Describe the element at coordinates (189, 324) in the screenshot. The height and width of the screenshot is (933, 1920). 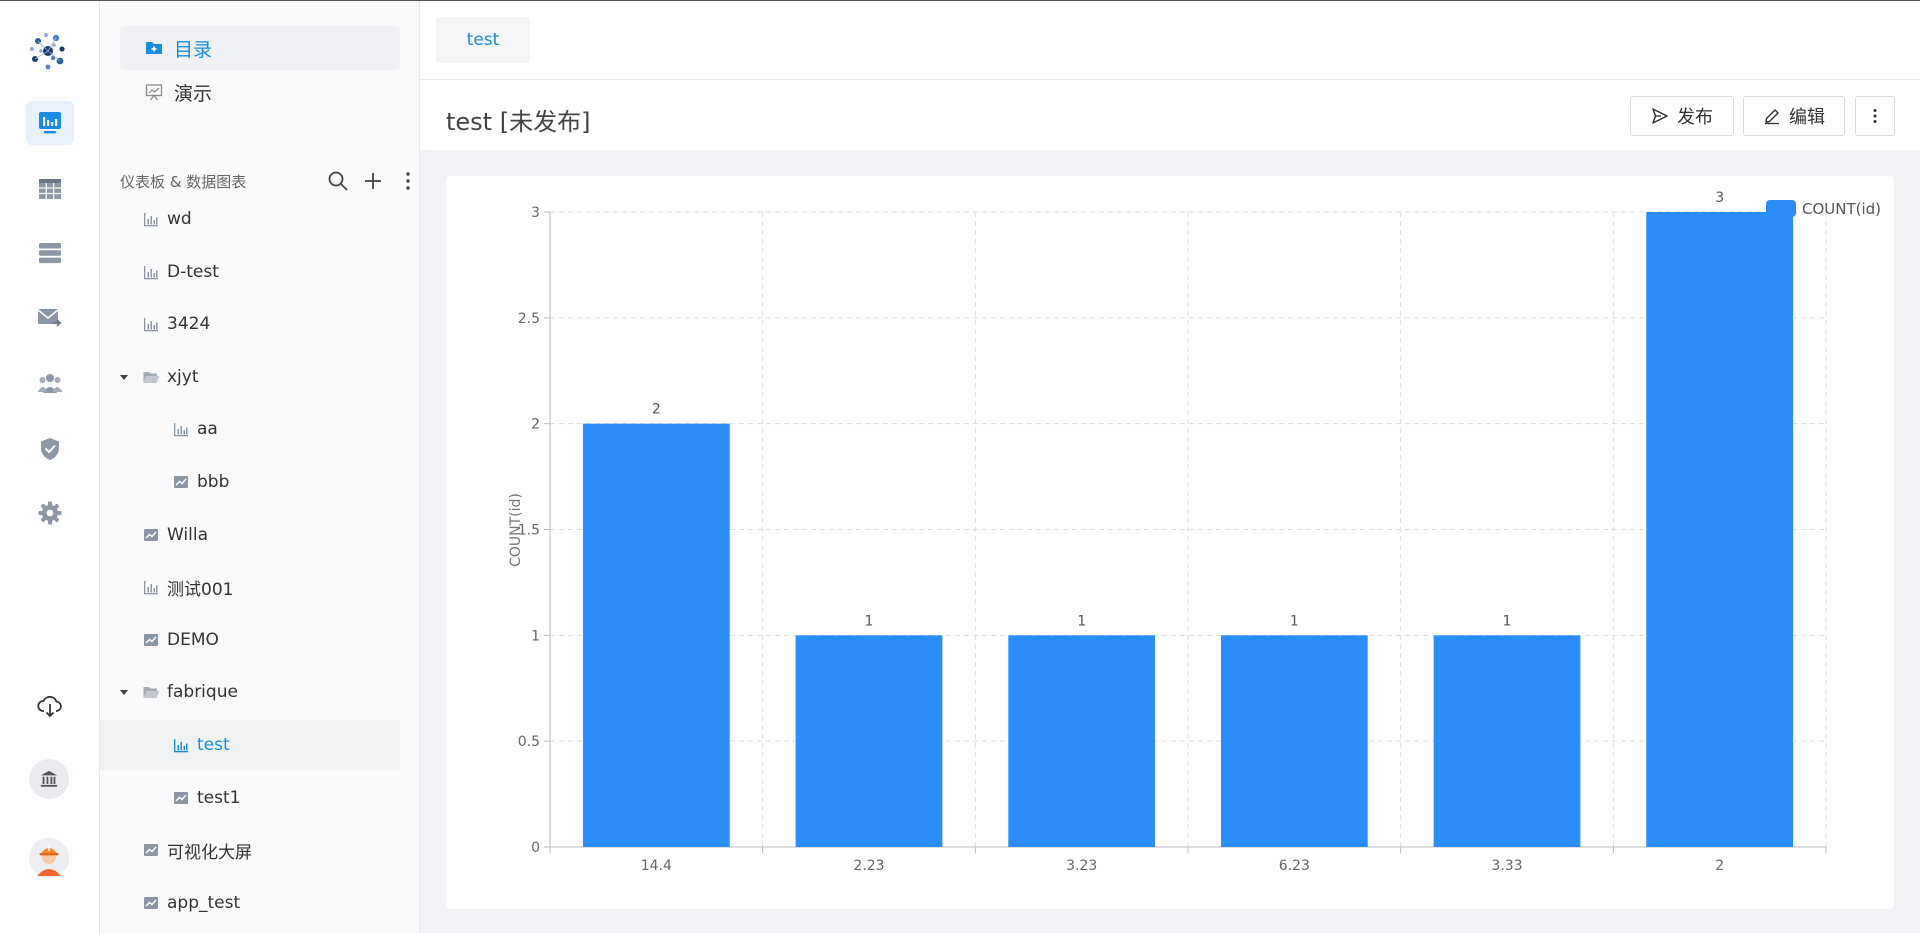
I see `tree-item-label: 3424` at that location.